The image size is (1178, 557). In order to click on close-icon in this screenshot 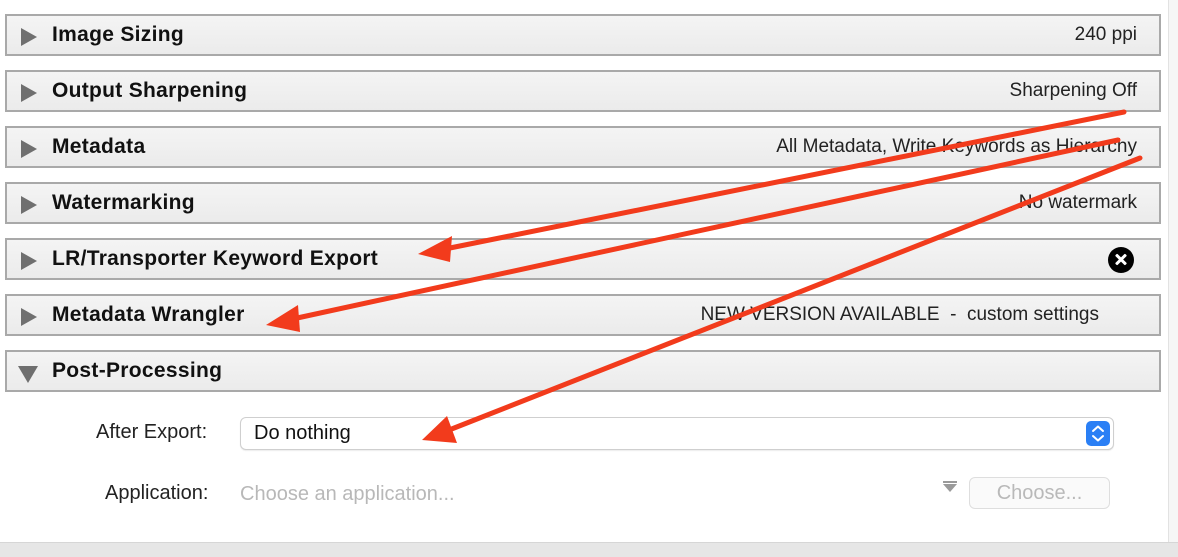, I will do `click(1121, 260)`.